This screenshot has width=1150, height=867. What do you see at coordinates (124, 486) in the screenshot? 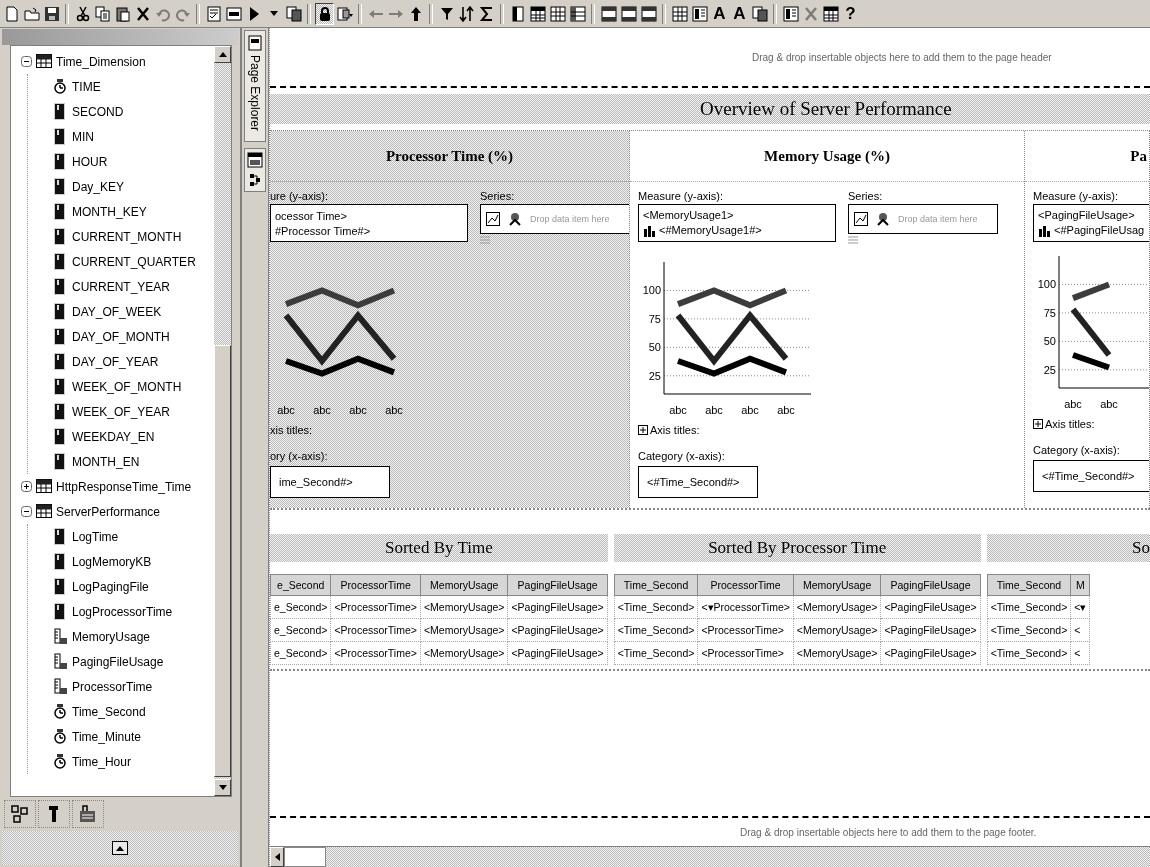
I see `tree-item: HttpResponseTime_Time` at bounding box center [124, 486].